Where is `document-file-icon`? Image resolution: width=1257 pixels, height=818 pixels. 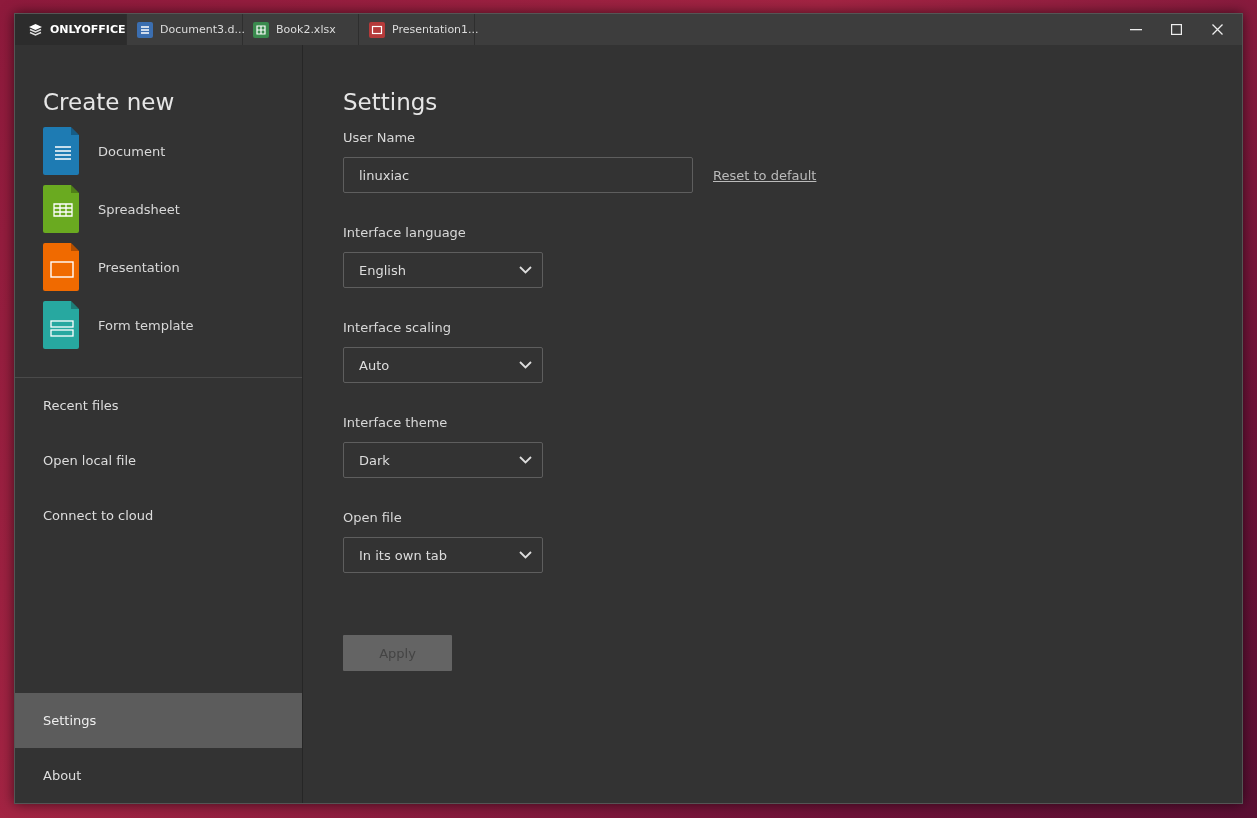
document-file-icon is located at coordinates (61, 151).